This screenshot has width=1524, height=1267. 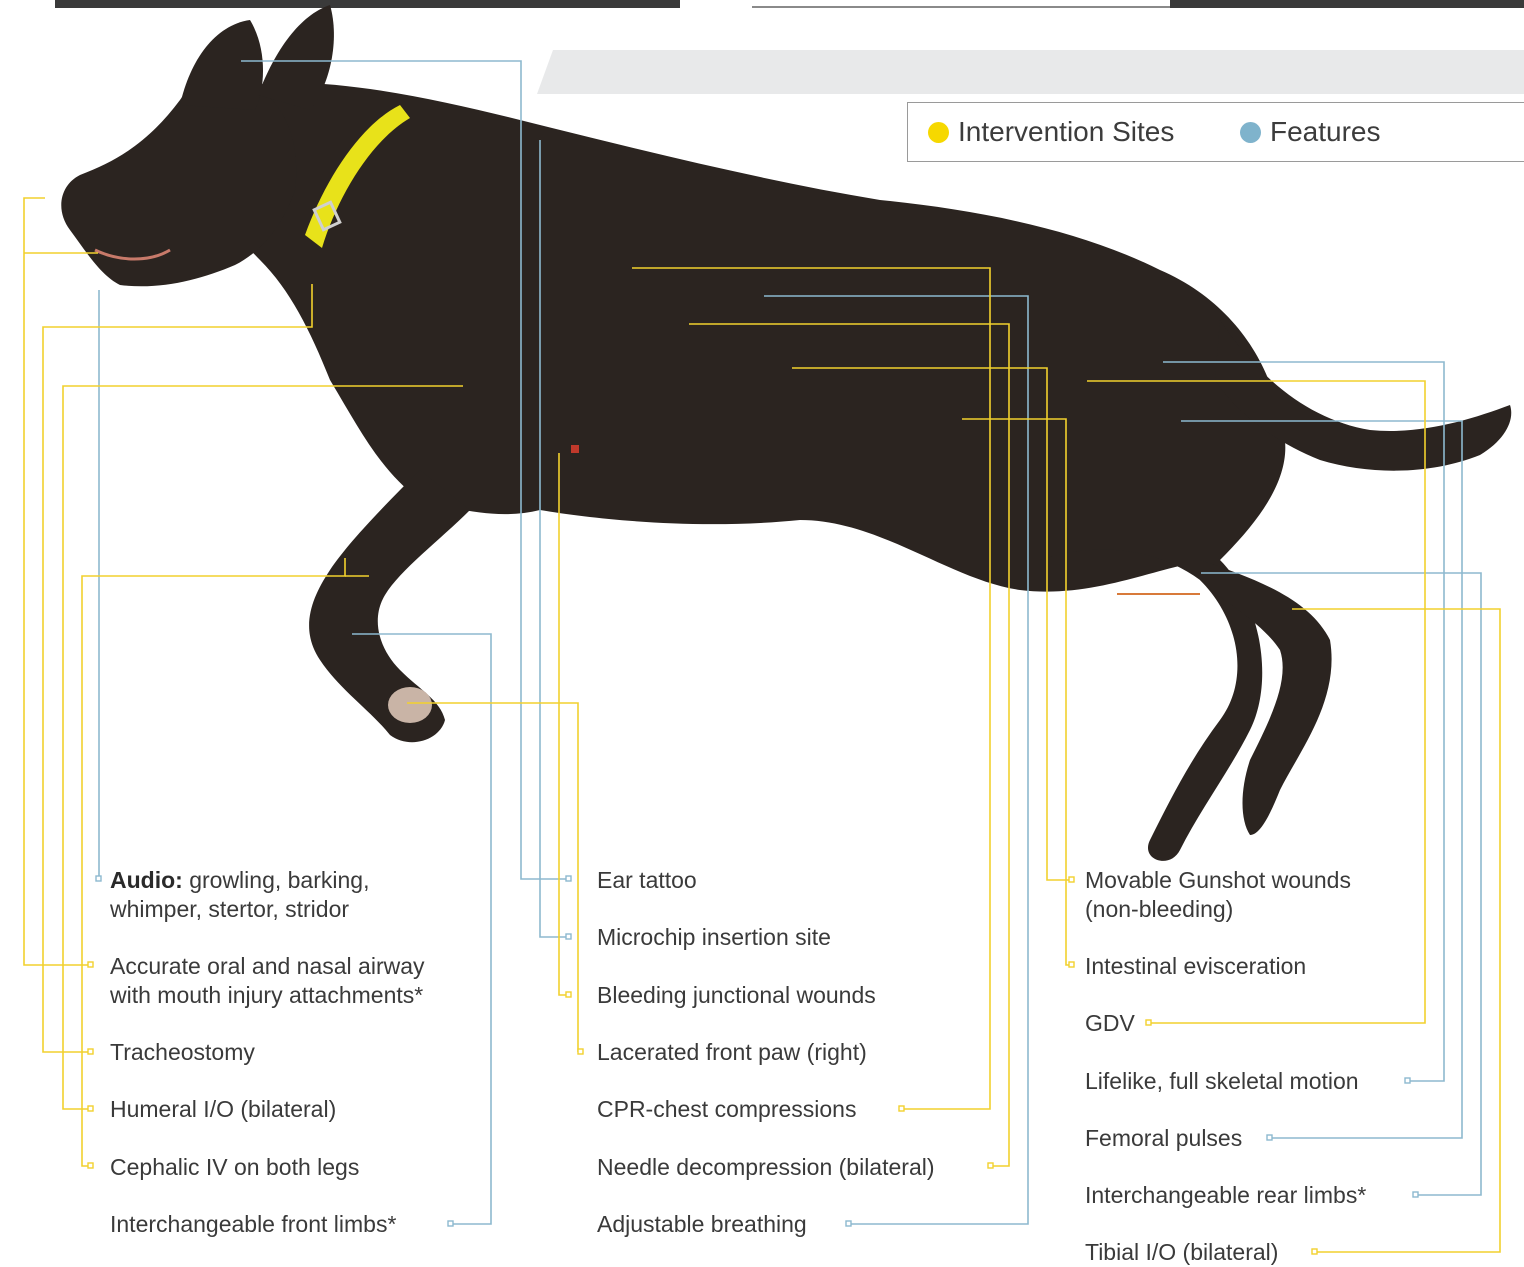 What do you see at coordinates (410, 705) in the screenshot?
I see `front-paw-pad` at bounding box center [410, 705].